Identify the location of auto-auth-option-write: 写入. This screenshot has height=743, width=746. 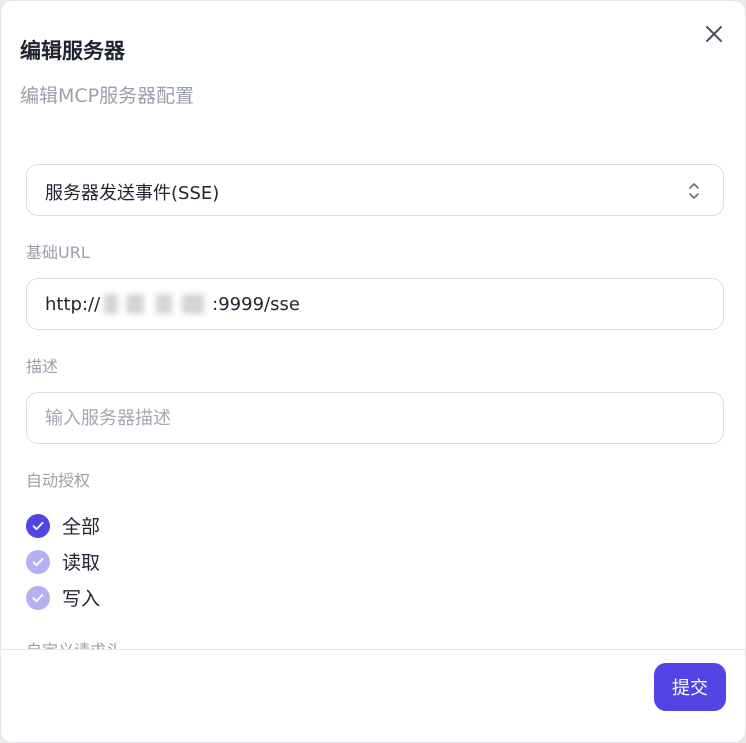
(63, 597).